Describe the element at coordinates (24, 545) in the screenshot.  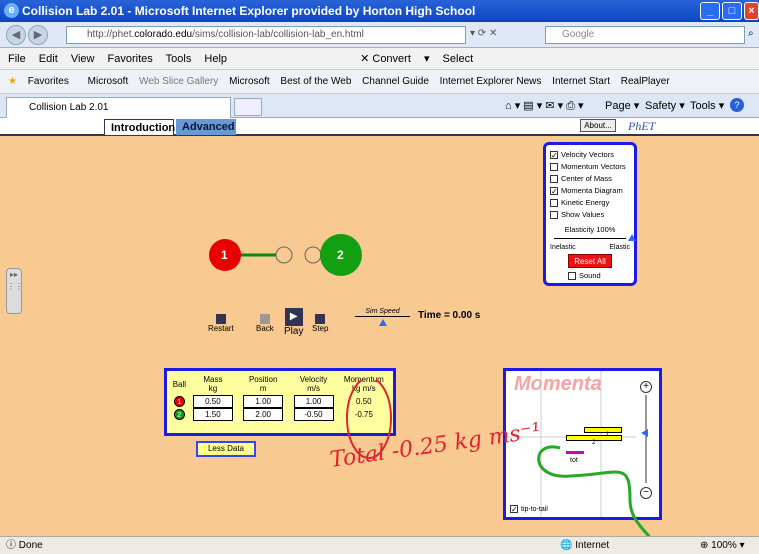
I see `status-done: ⓘ Done` at that location.